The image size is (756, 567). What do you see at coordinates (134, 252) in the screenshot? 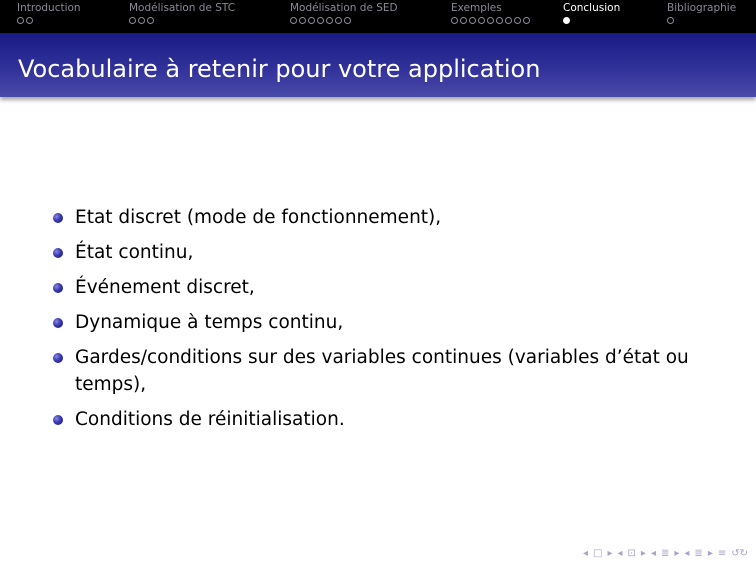
I see `list-item-text: État continu,` at bounding box center [134, 252].